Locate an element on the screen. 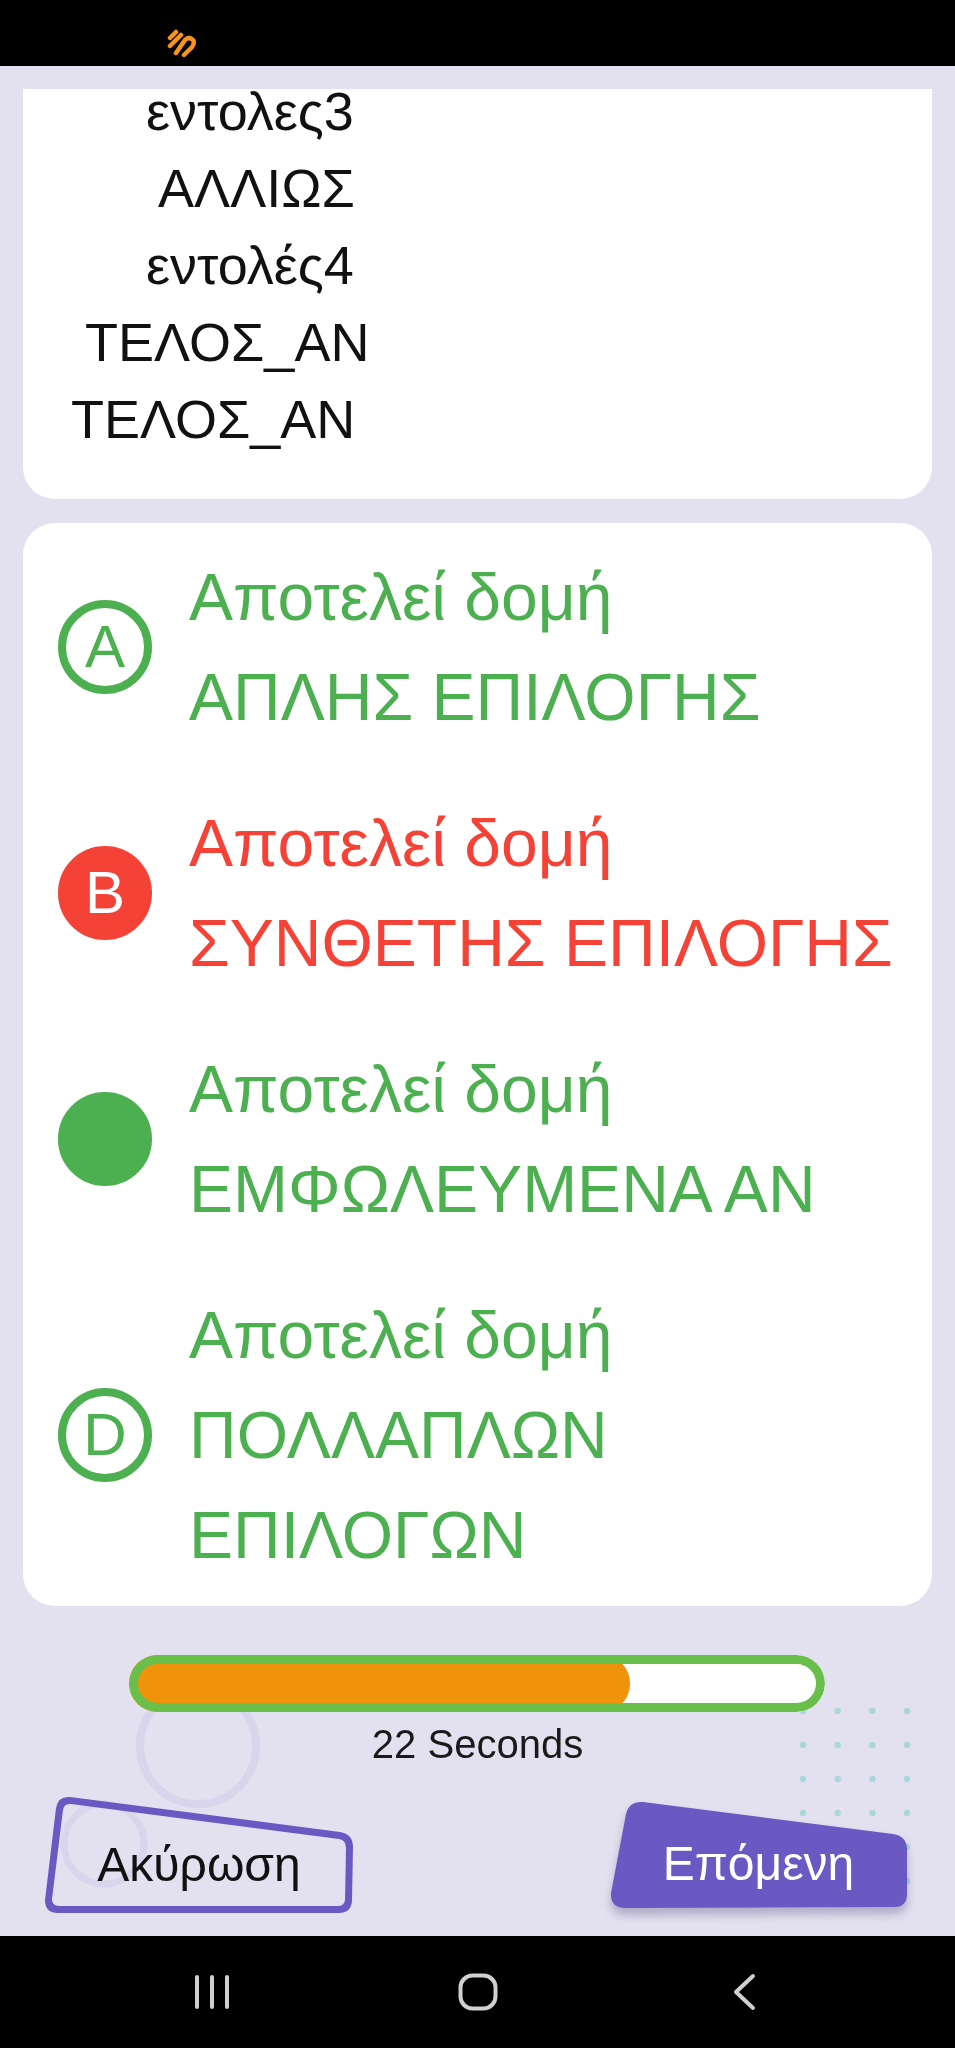 The image size is (955, 2048). answer-radio: B is located at coordinates (105, 893).